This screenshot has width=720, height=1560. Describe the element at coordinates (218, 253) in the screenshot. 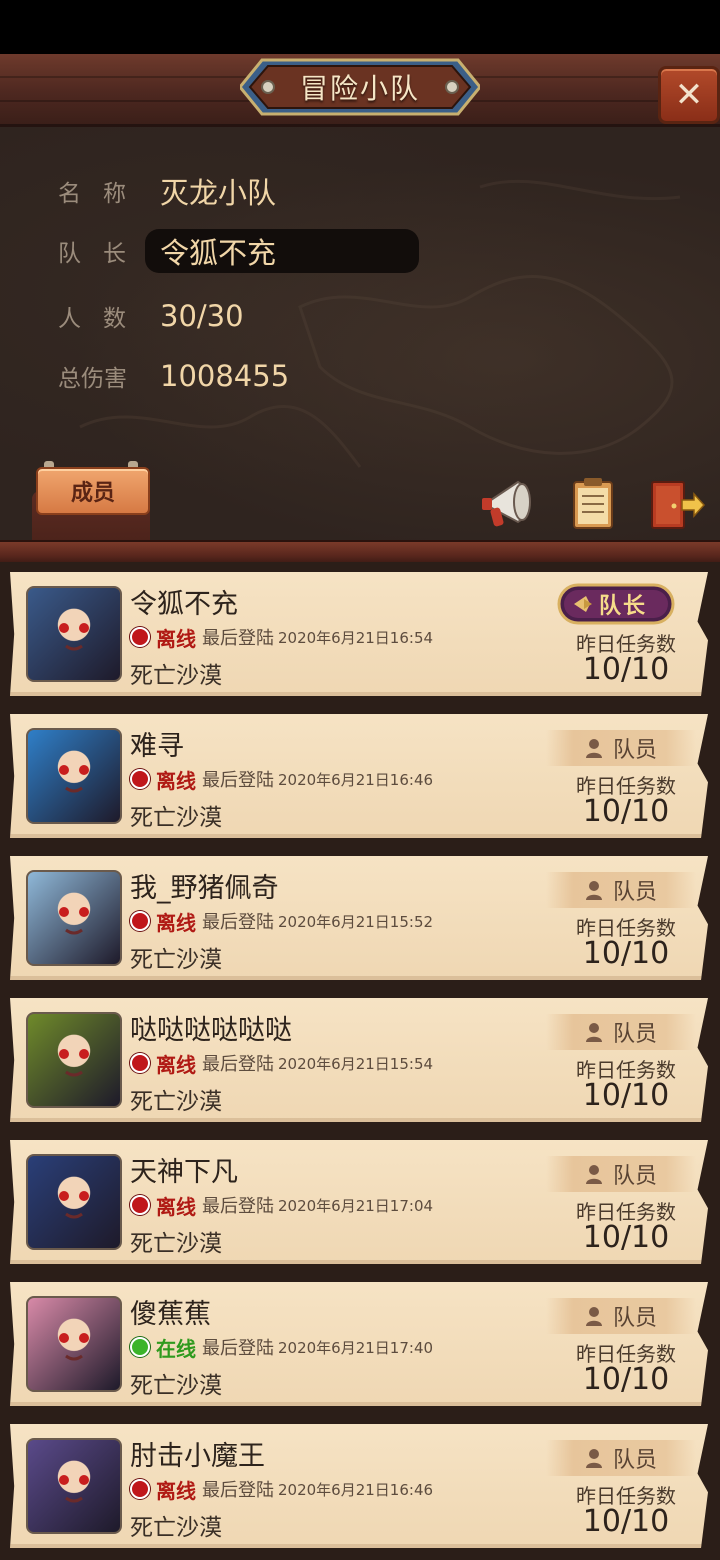

I see `team-leader-value: 令狐不充` at that location.